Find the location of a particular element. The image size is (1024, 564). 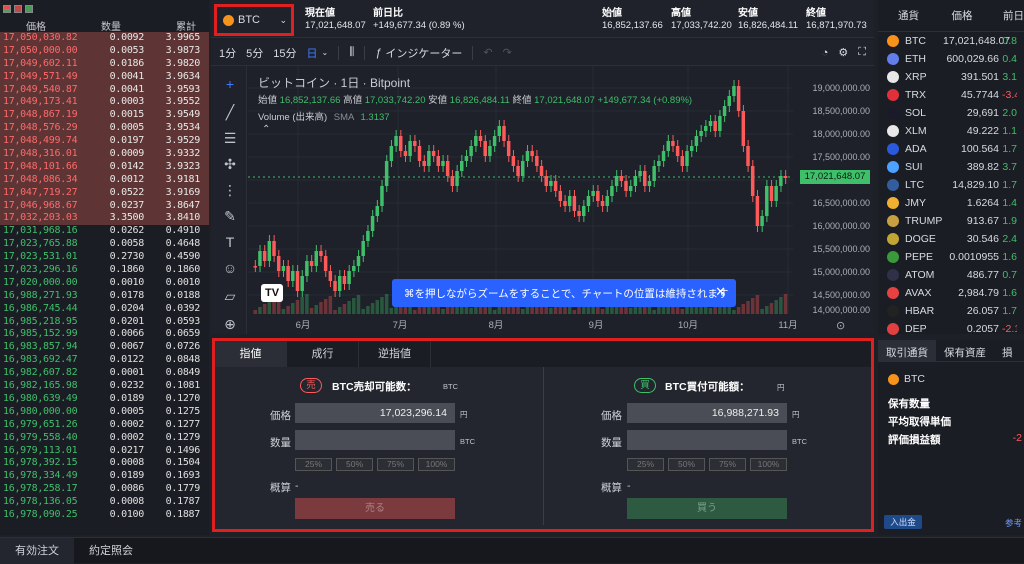

both-view-icon is located at coordinates (7, 9).